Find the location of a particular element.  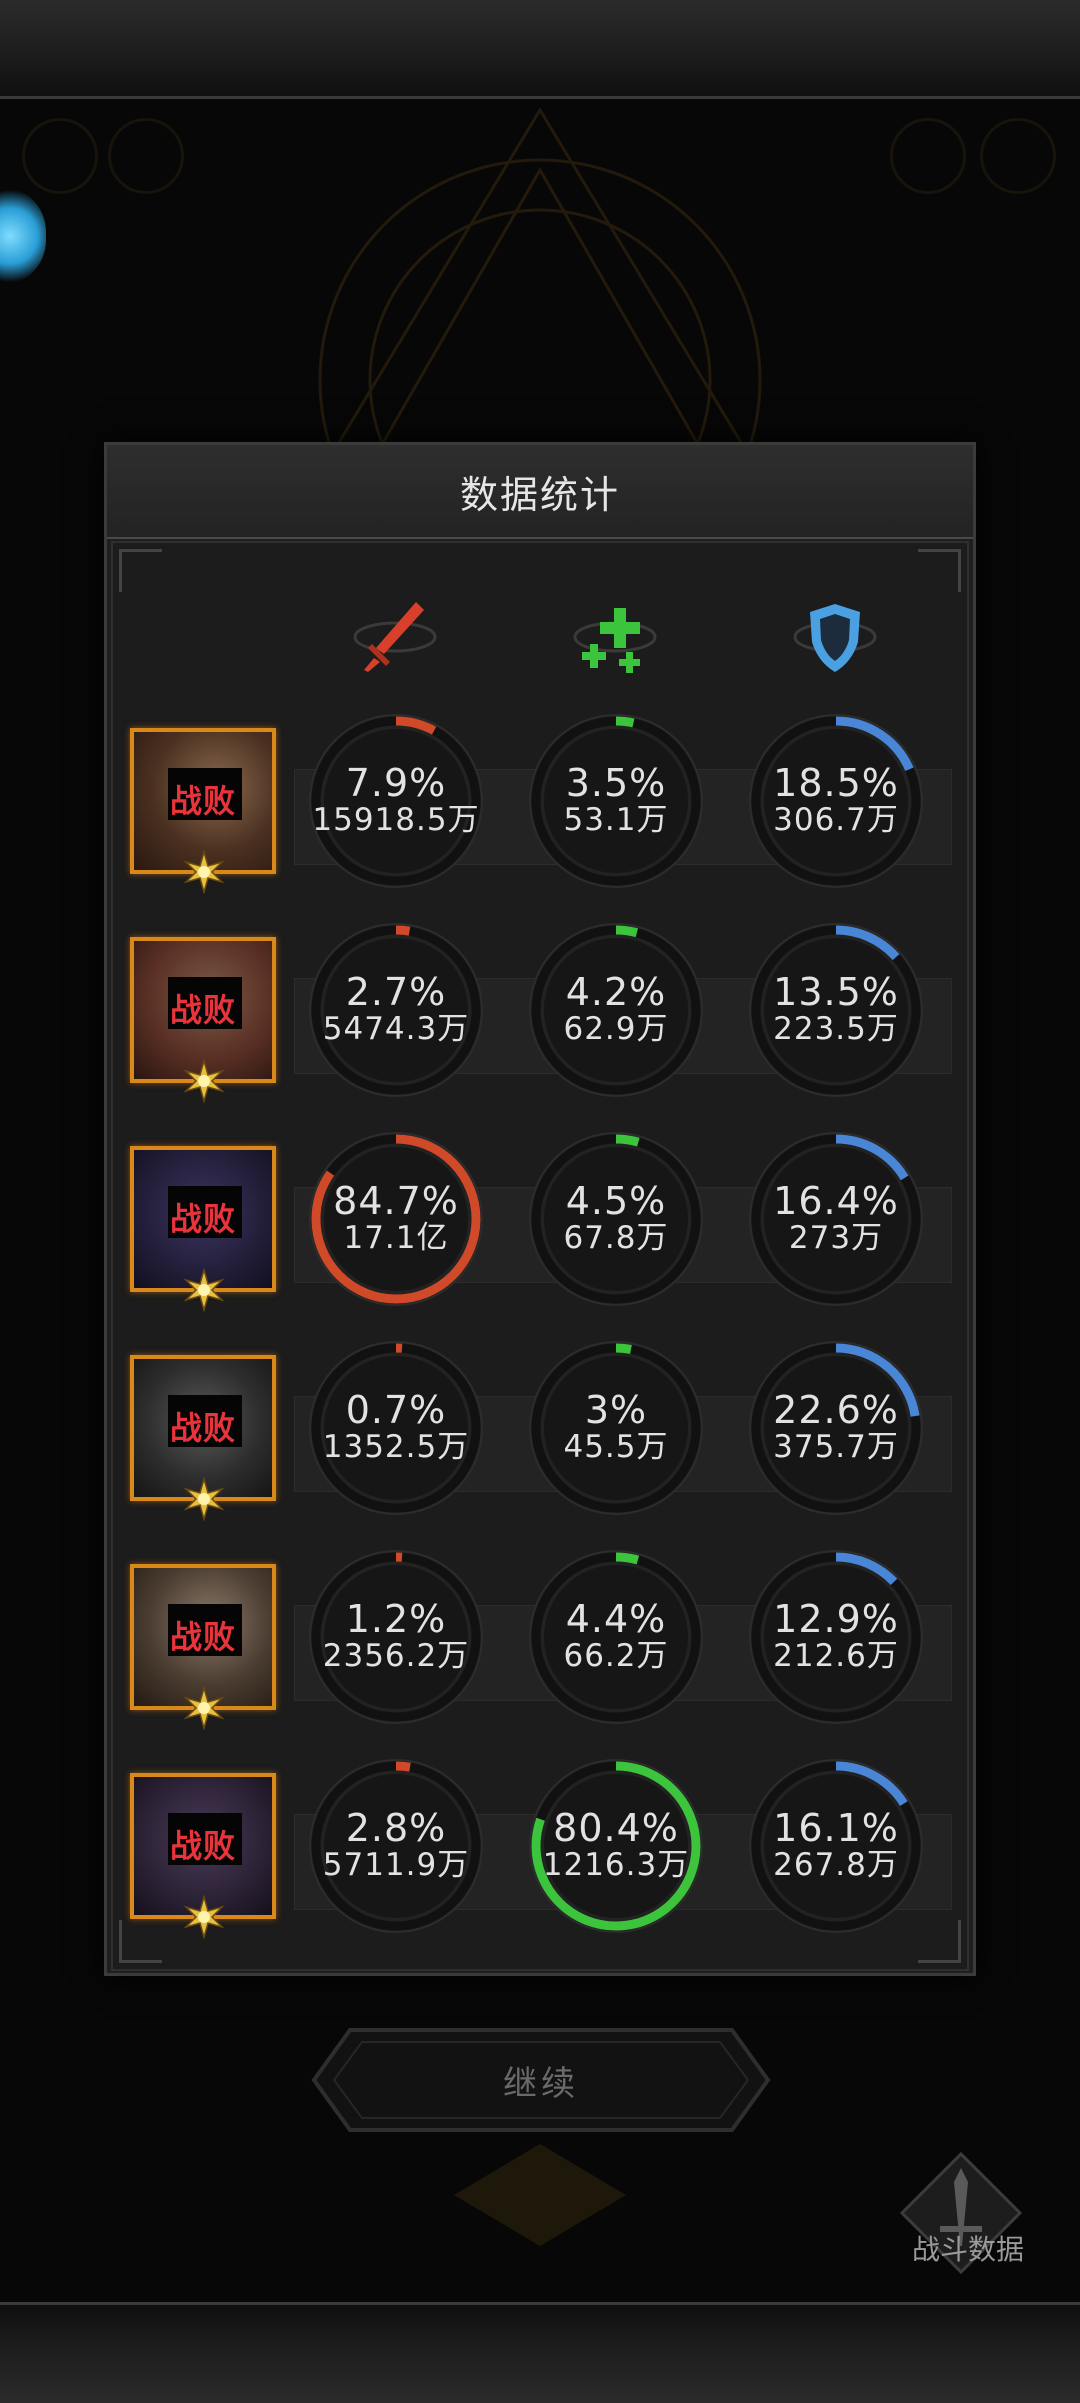

heal-amount: 66.2万 is located at coordinates (616, 1656).